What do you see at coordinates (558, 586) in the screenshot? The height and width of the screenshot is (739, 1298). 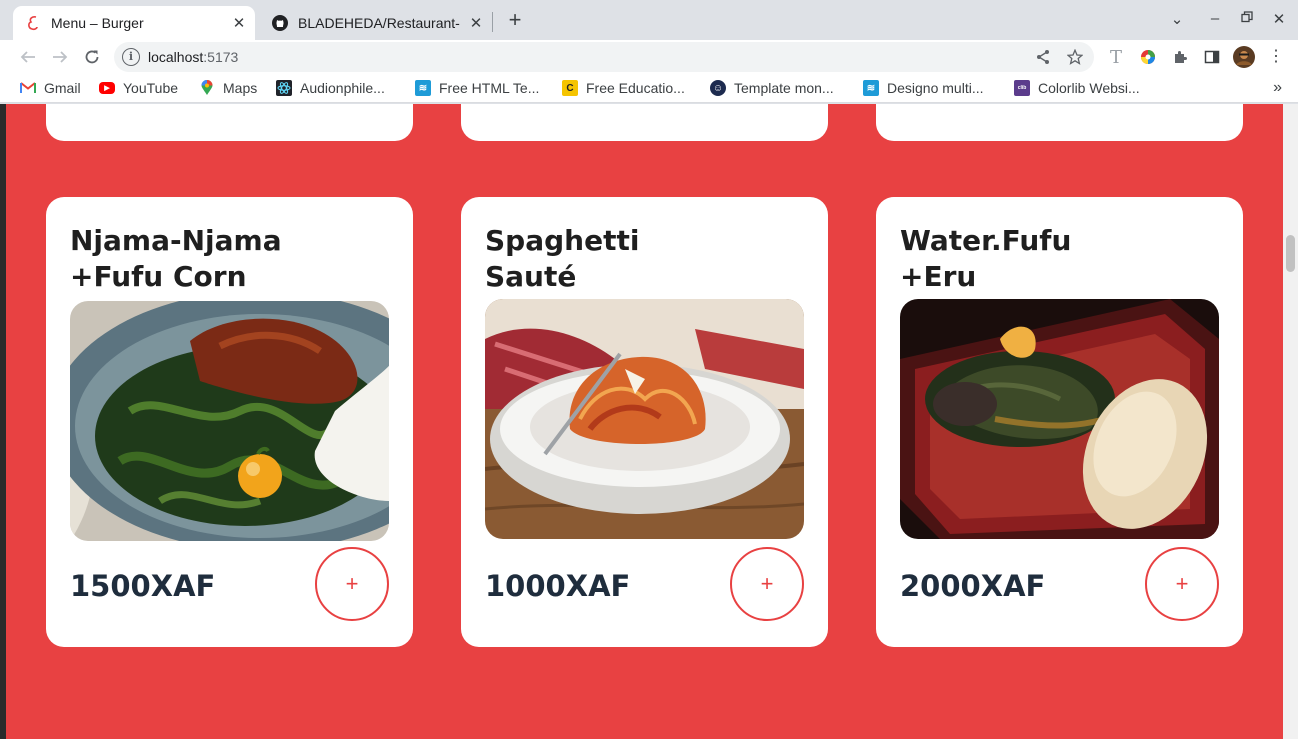 I see `dish-price: 1000XAF` at bounding box center [558, 586].